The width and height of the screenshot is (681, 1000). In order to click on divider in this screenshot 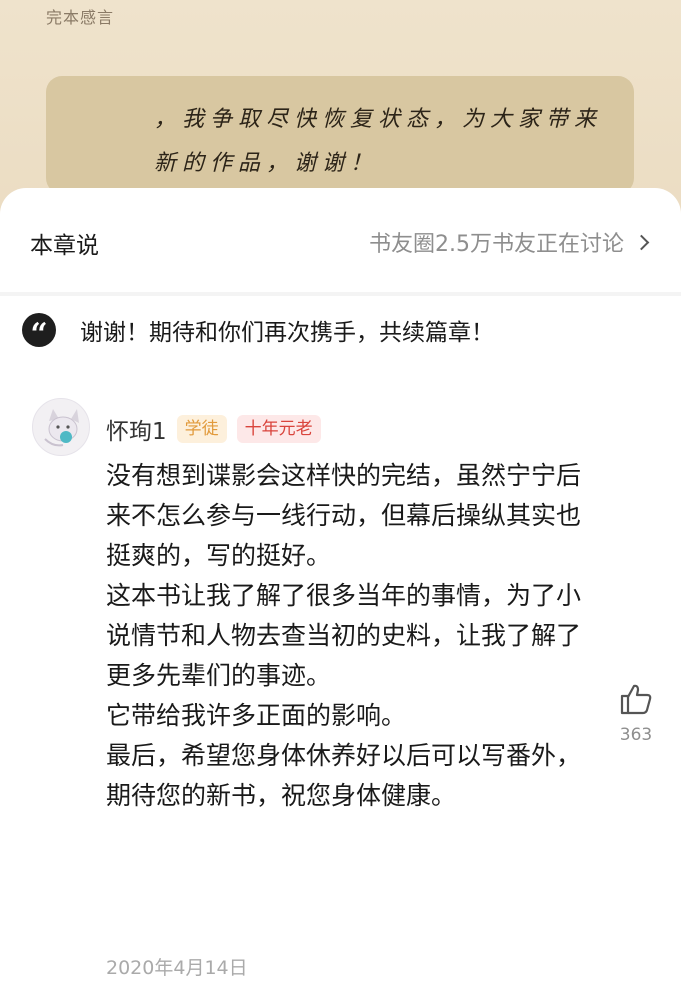, I will do `click(340, 294)`.